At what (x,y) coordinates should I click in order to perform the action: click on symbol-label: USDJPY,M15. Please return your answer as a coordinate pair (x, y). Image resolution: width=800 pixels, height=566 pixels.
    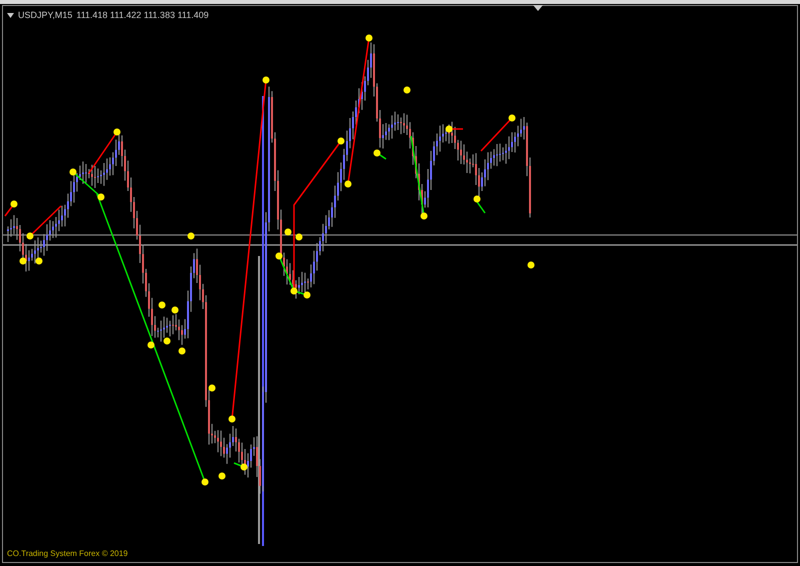
    Looking at the image, I should click on (45, 15).